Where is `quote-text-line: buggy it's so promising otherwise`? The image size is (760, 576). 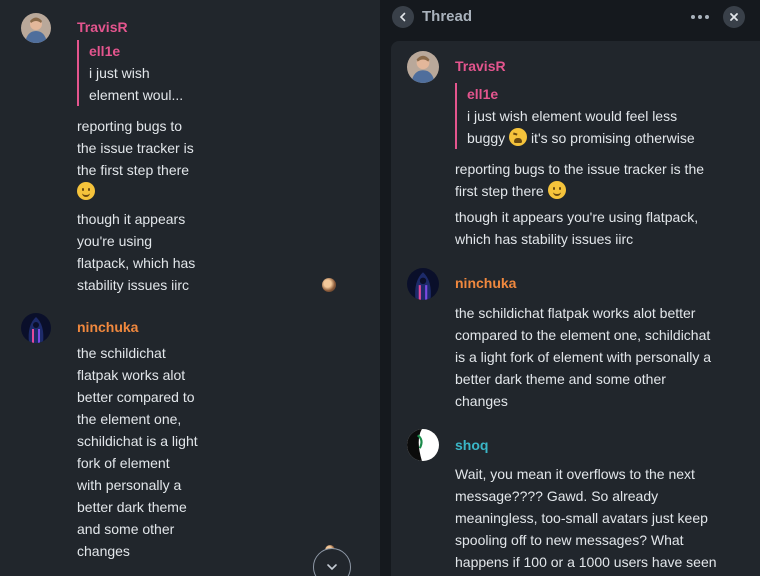
quote-text-line: buggy it's so promising otherwise is located at coordinates (606, 138).